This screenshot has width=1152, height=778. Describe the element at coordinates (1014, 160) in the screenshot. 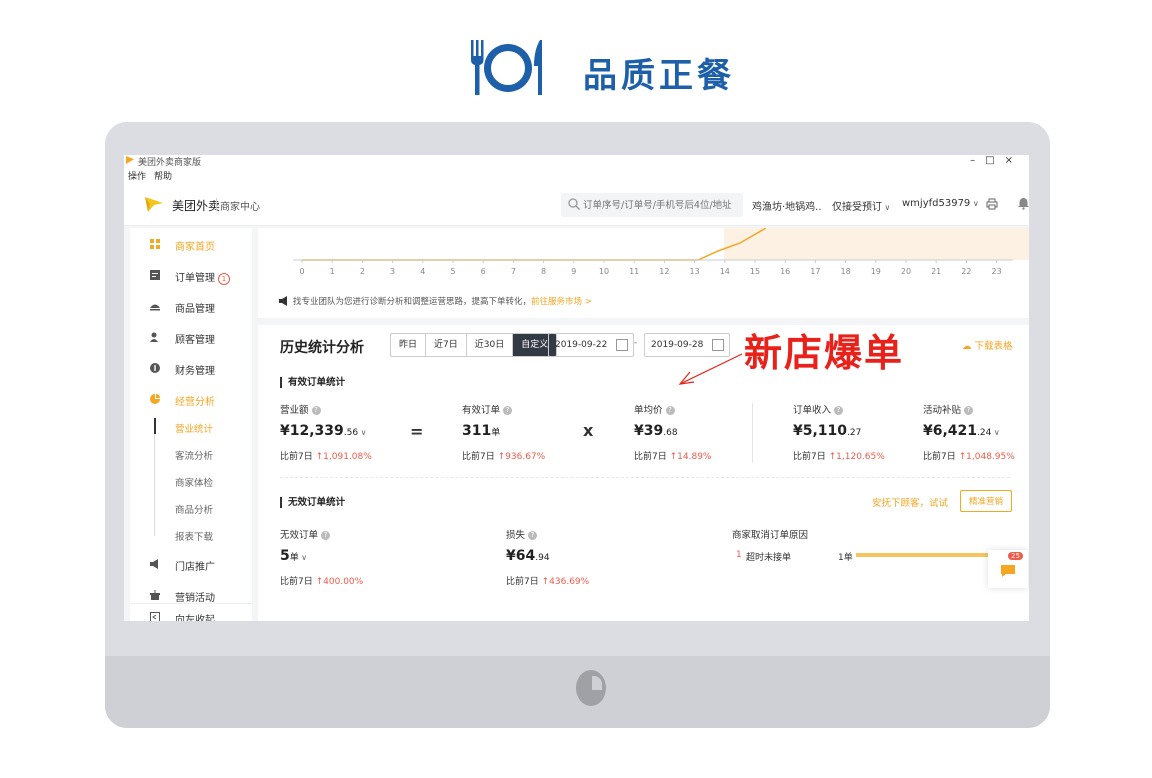

I see `close-icon: ×` at that location.